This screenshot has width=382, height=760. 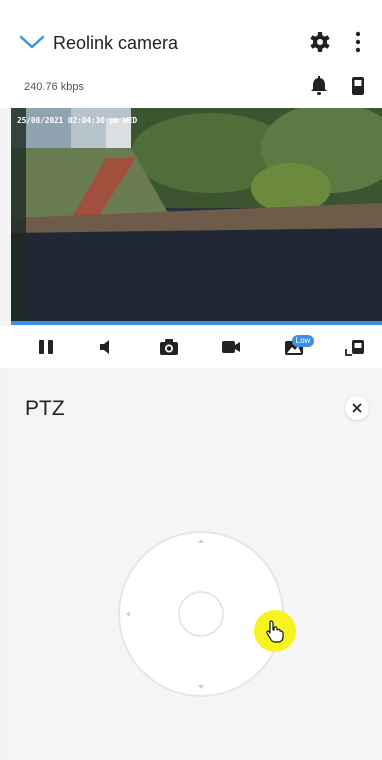 I want to click on joystick-pad, so click(x=201, y=614).